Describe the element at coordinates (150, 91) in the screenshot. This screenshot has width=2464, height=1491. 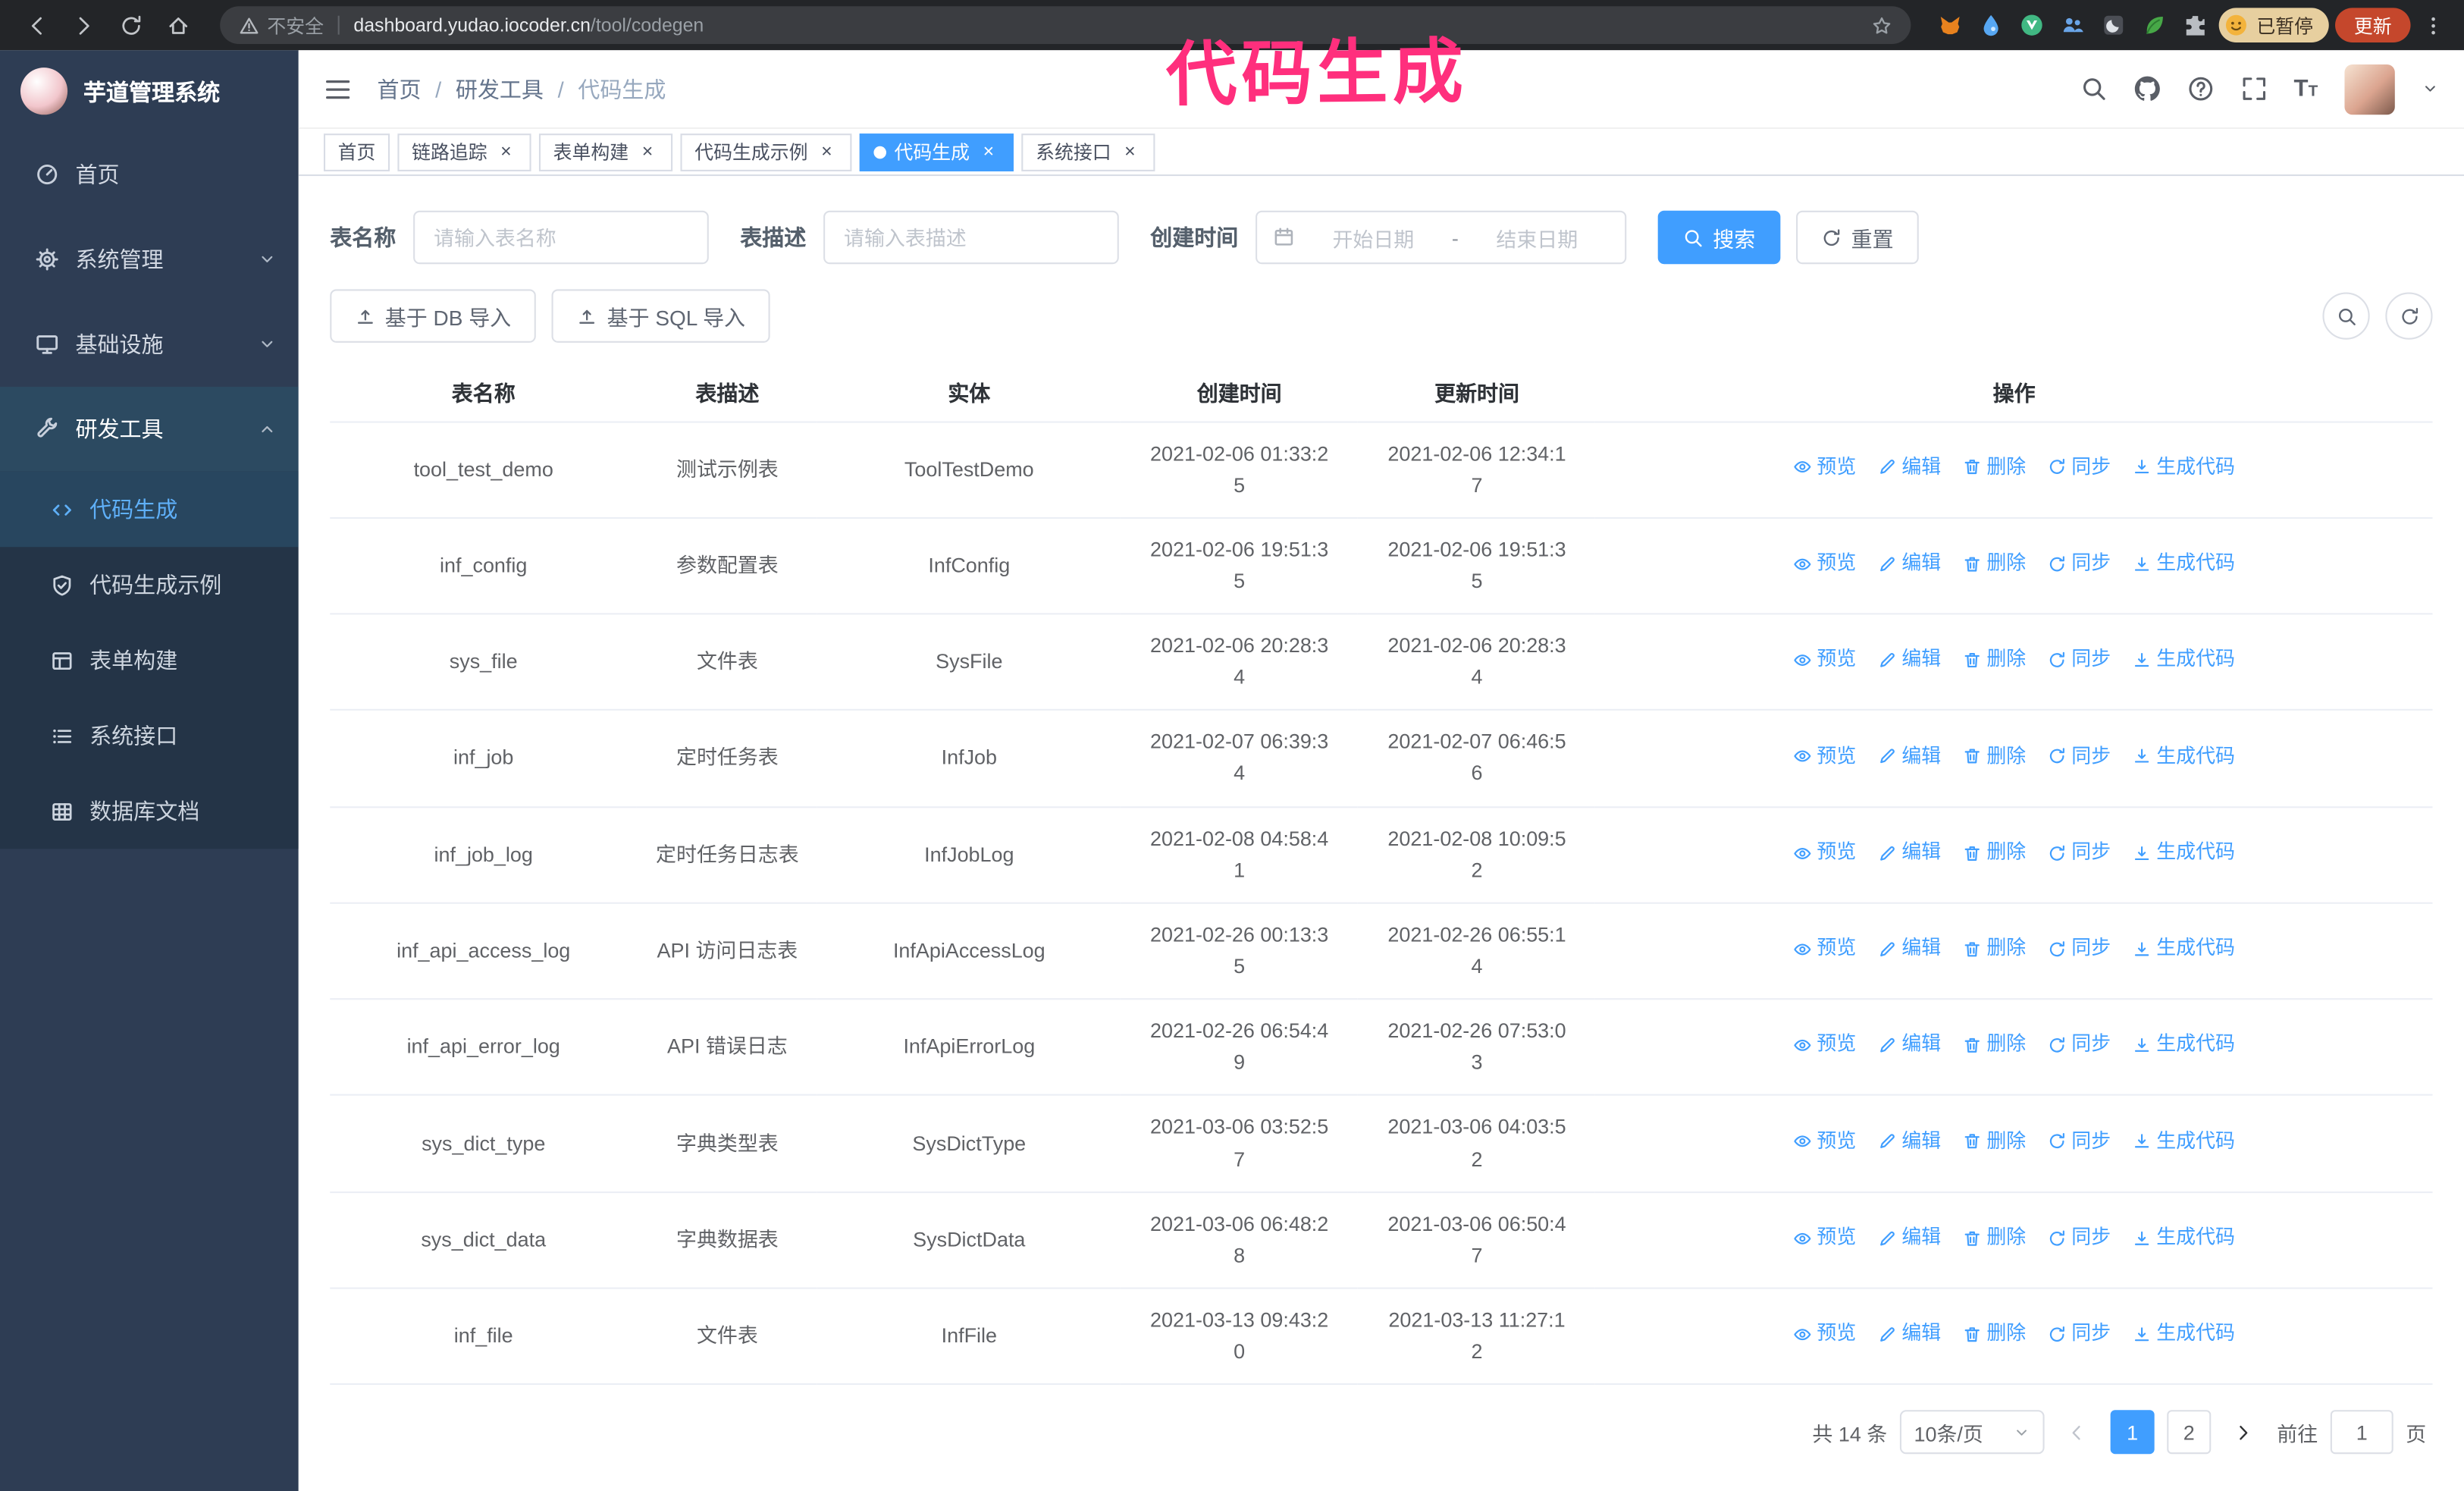
I see `app-logo: 芋道管理系统` at that location.